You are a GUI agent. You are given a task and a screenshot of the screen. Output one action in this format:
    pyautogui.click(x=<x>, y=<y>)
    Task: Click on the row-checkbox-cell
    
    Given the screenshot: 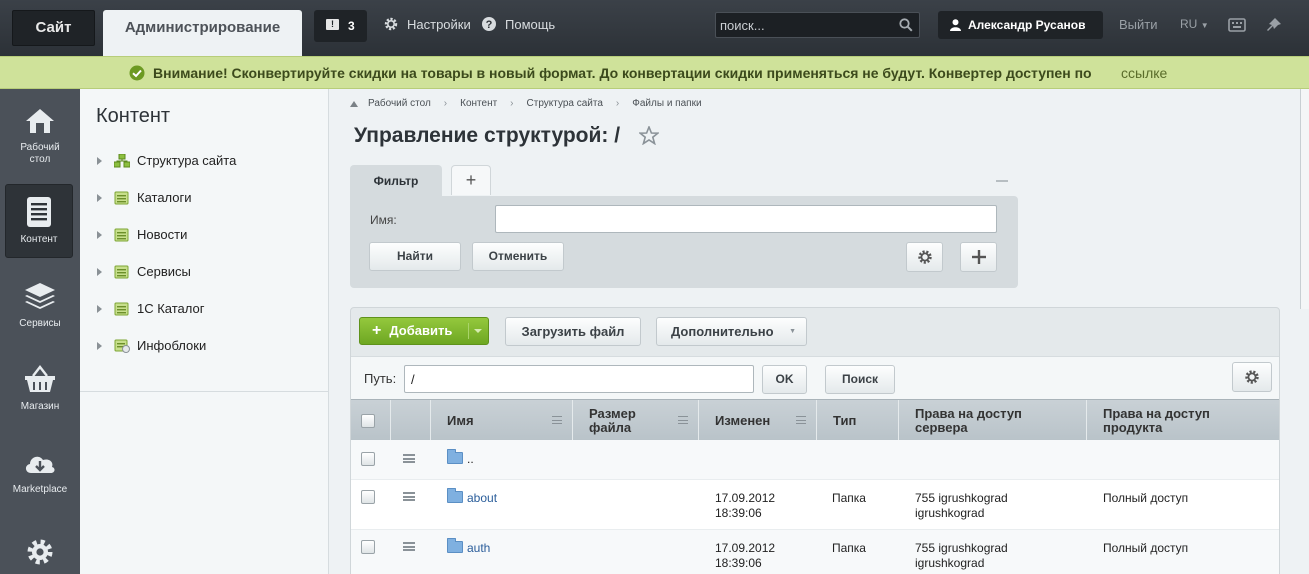 What is the action you would take?
    pyautogui.click(x=368, y=497)
    